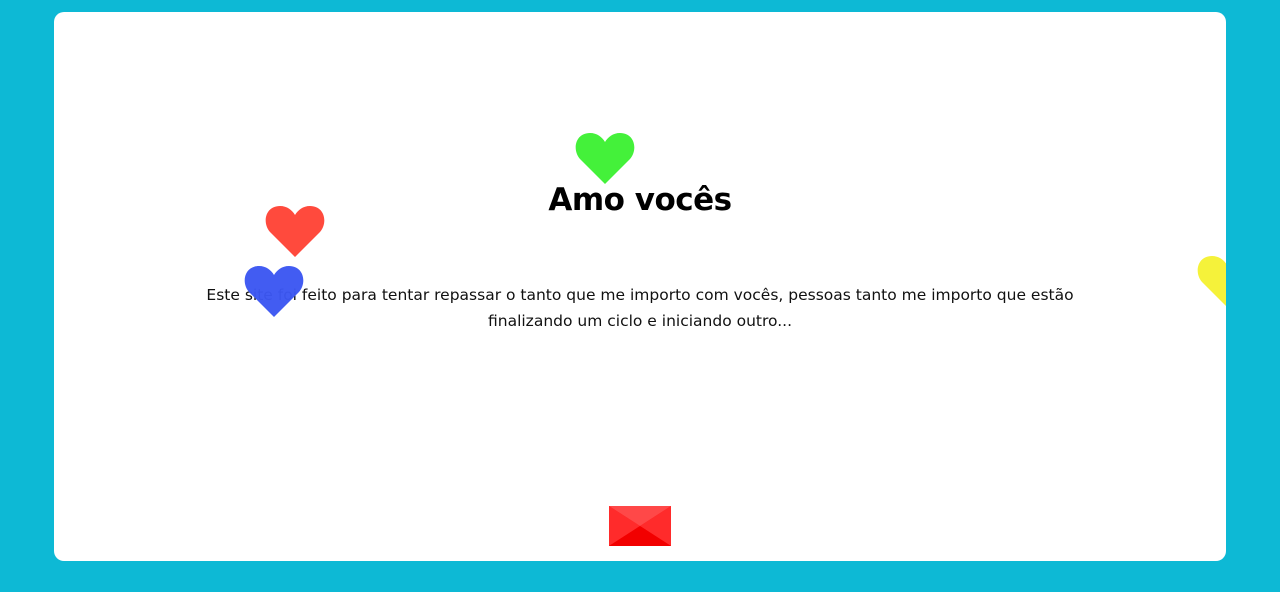 This screenshot has height=592, width=1280. I want to click on heart-icon-blue, so click(274, 291).